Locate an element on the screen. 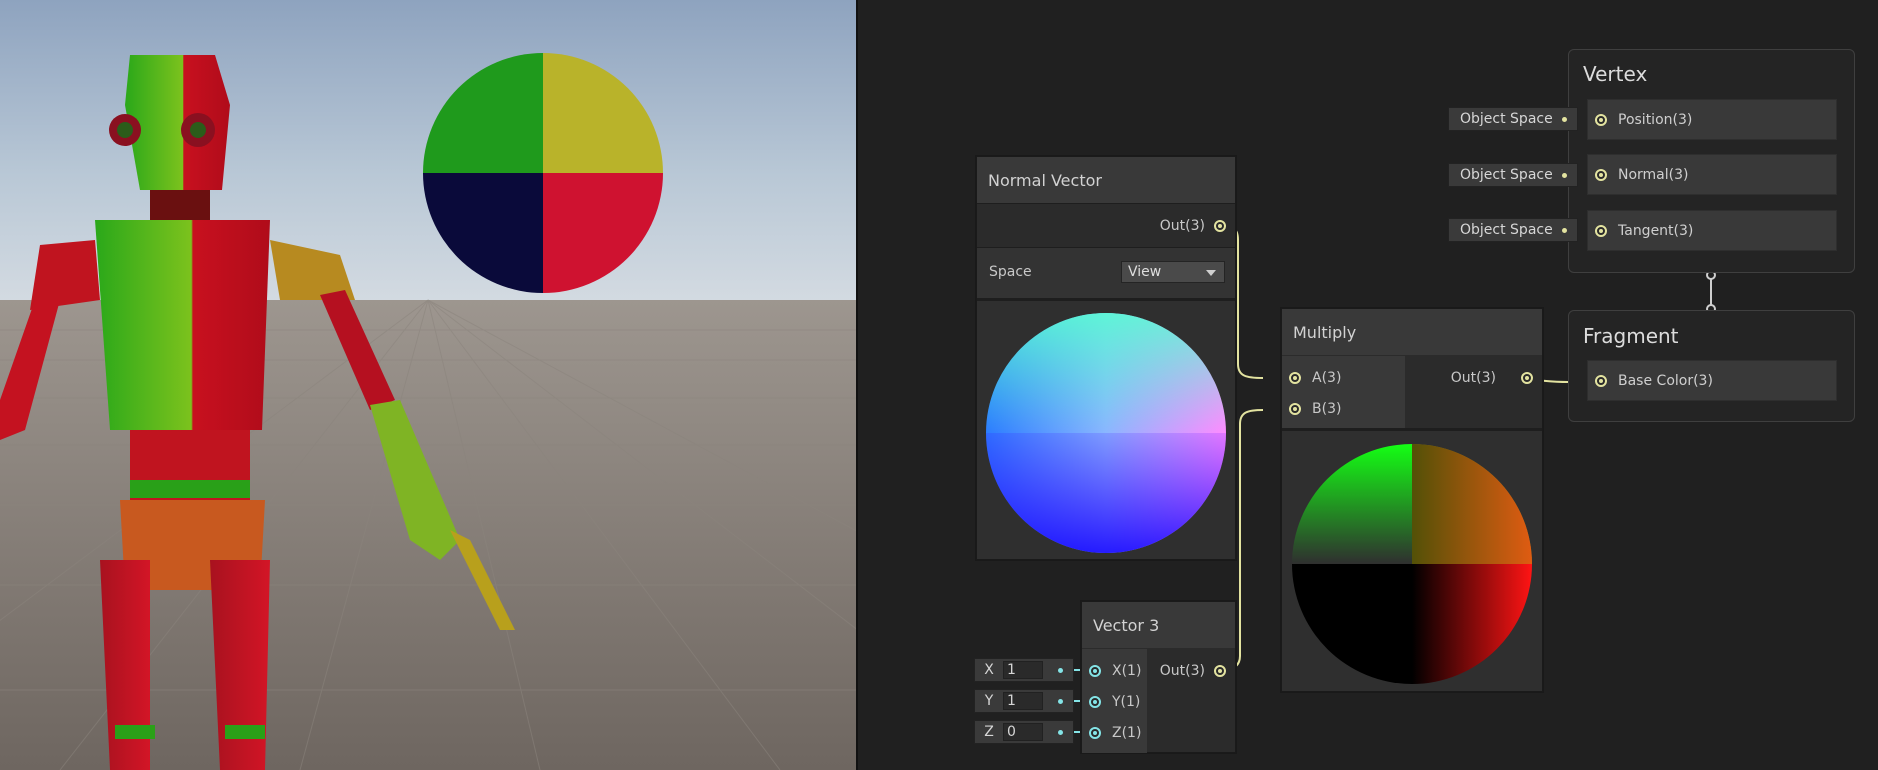 This screenshot has height=770, width=1878. normal-vector-preview is located at coordinates (1106, 430).